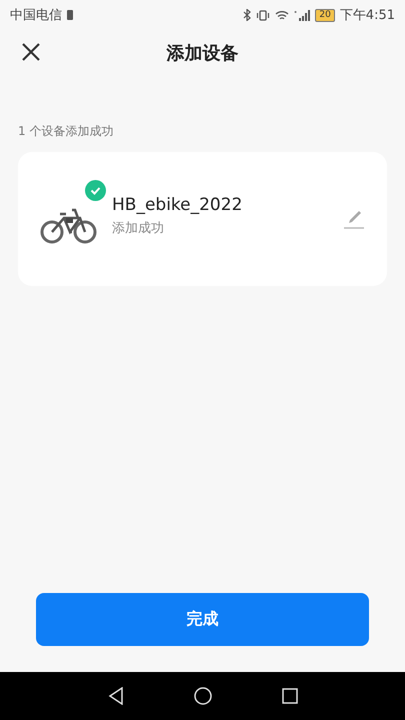  What do you see at coordinates (263, 15) in the screenshot?
I see `vibrate-icon` at bounding box center [263, 15].